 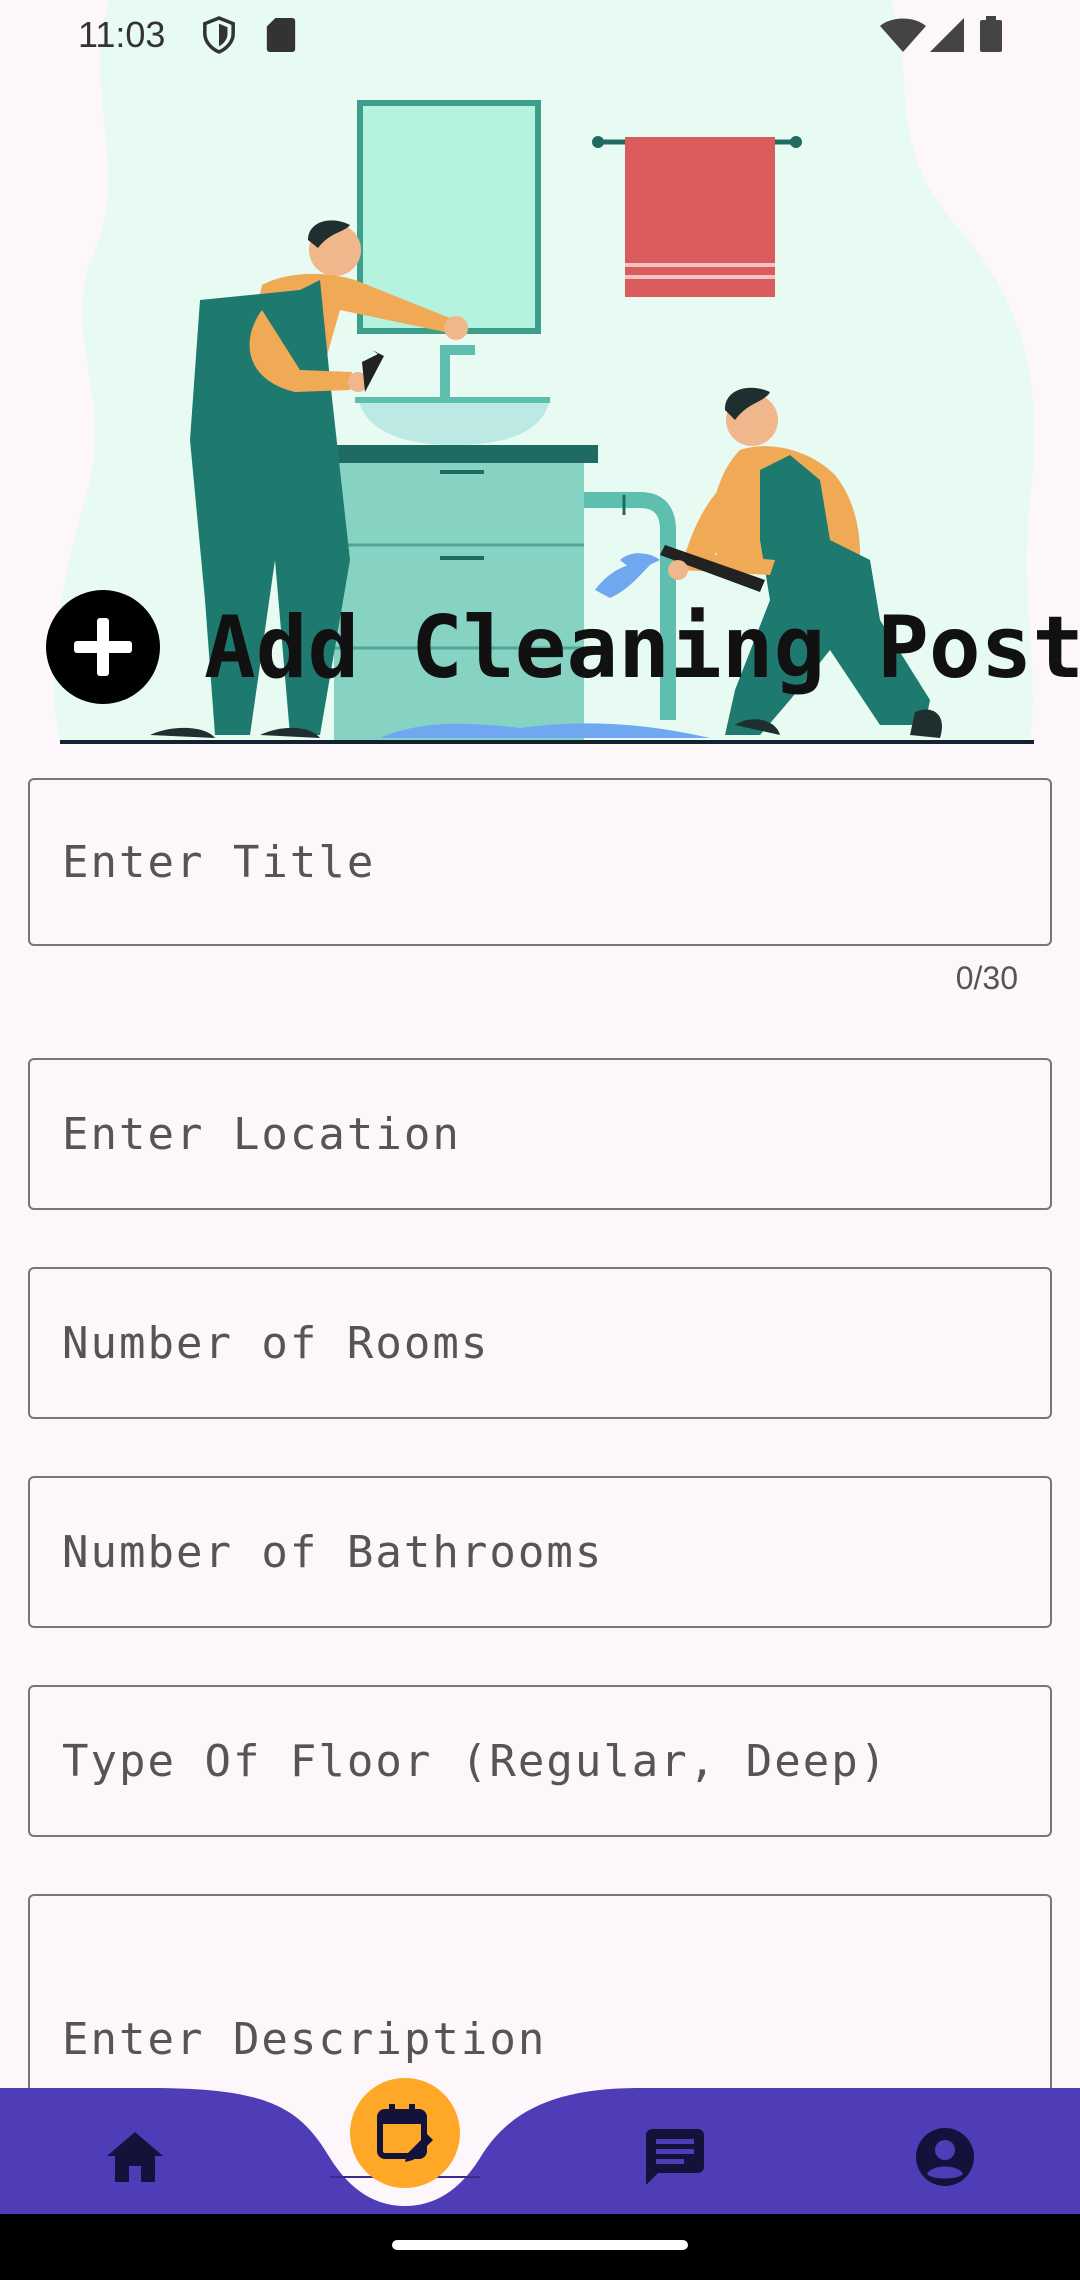 I want to click on title-char-counter: 0/30, so click(x=986, y=978).